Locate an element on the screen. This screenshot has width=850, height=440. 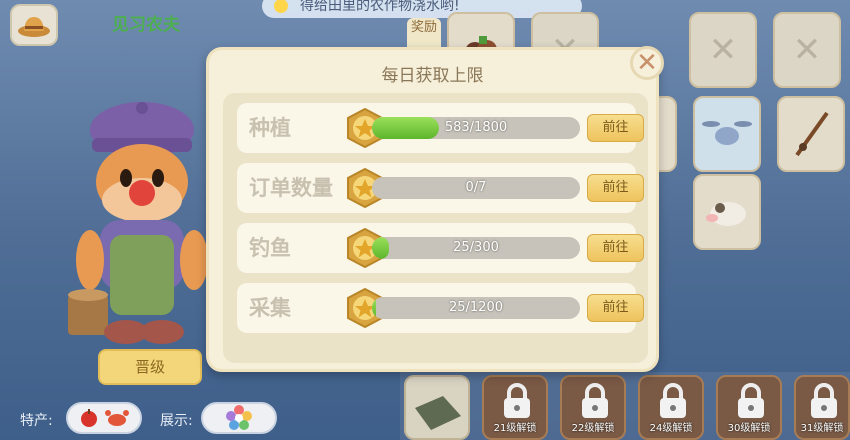
progress-text: 0/7 is located at coordinates (476, 187).